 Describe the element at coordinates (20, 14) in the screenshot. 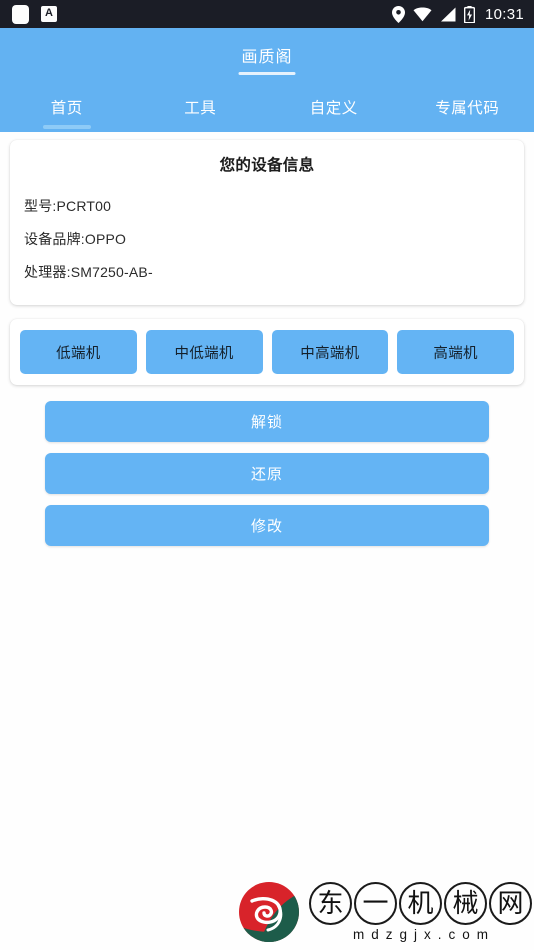

I see `app-square-icon` at that location.